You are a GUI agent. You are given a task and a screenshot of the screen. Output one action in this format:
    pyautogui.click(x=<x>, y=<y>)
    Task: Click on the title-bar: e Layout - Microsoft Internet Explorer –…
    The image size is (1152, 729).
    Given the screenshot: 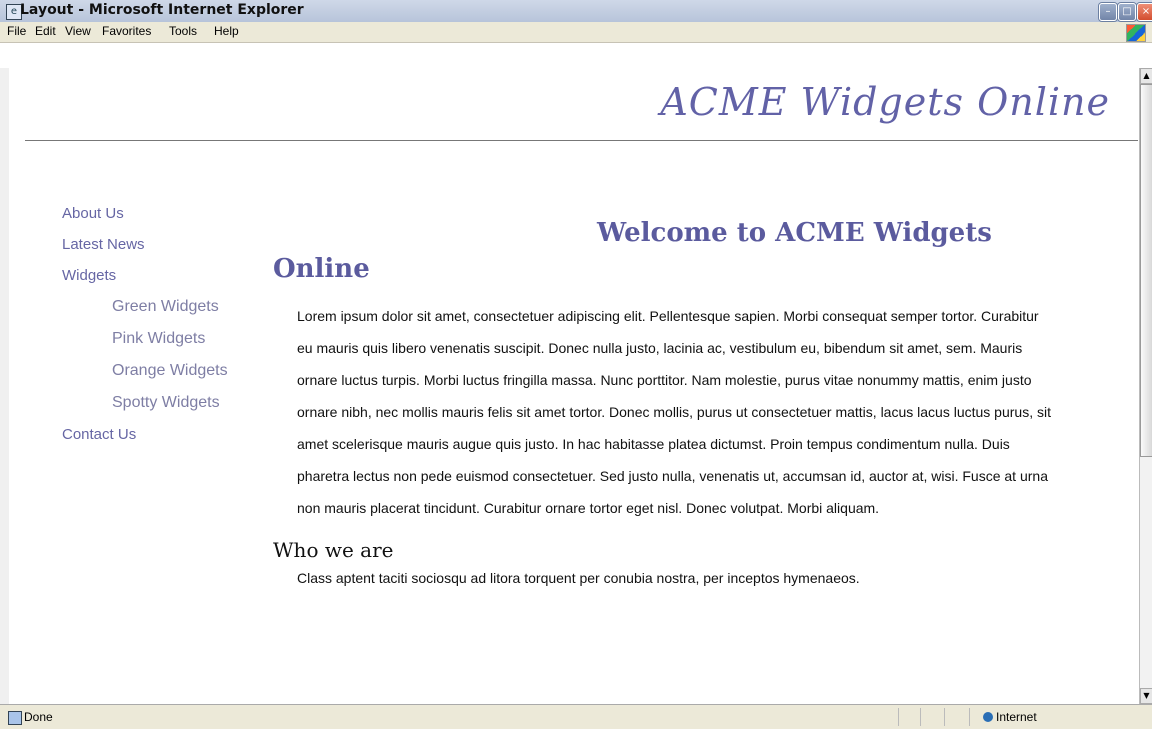 What is the action you would take?
    pyautogui.click(x=576, y=11)
    